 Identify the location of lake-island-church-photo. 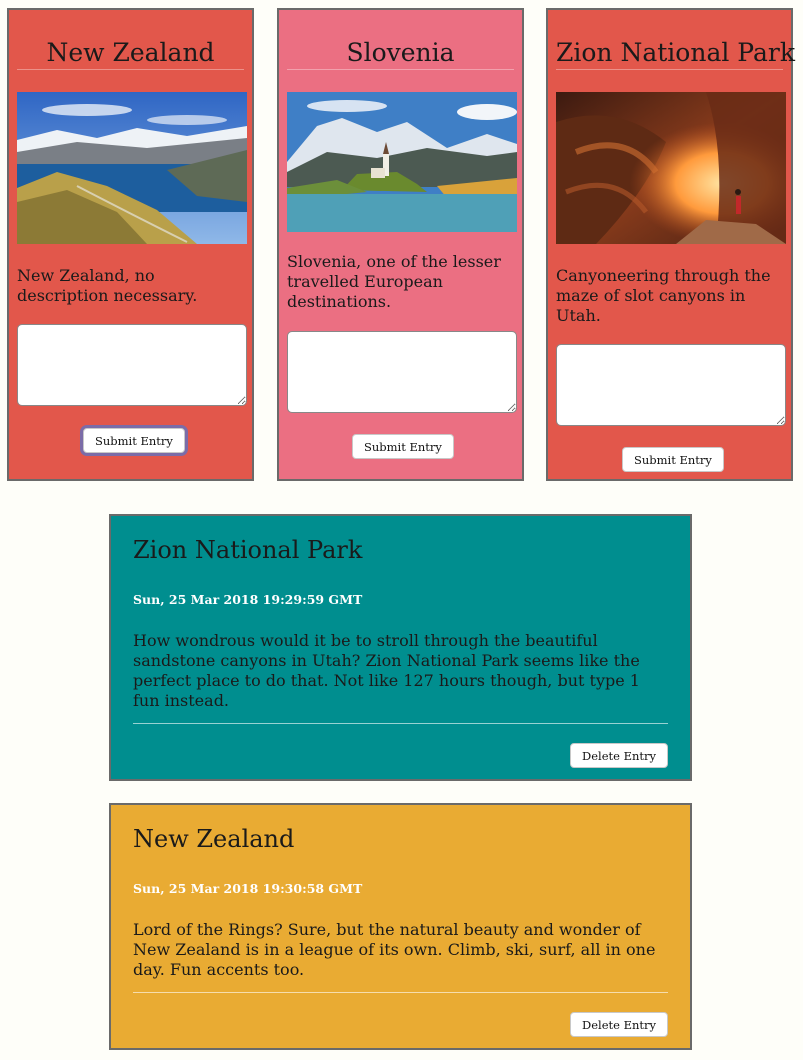
(402, 162).